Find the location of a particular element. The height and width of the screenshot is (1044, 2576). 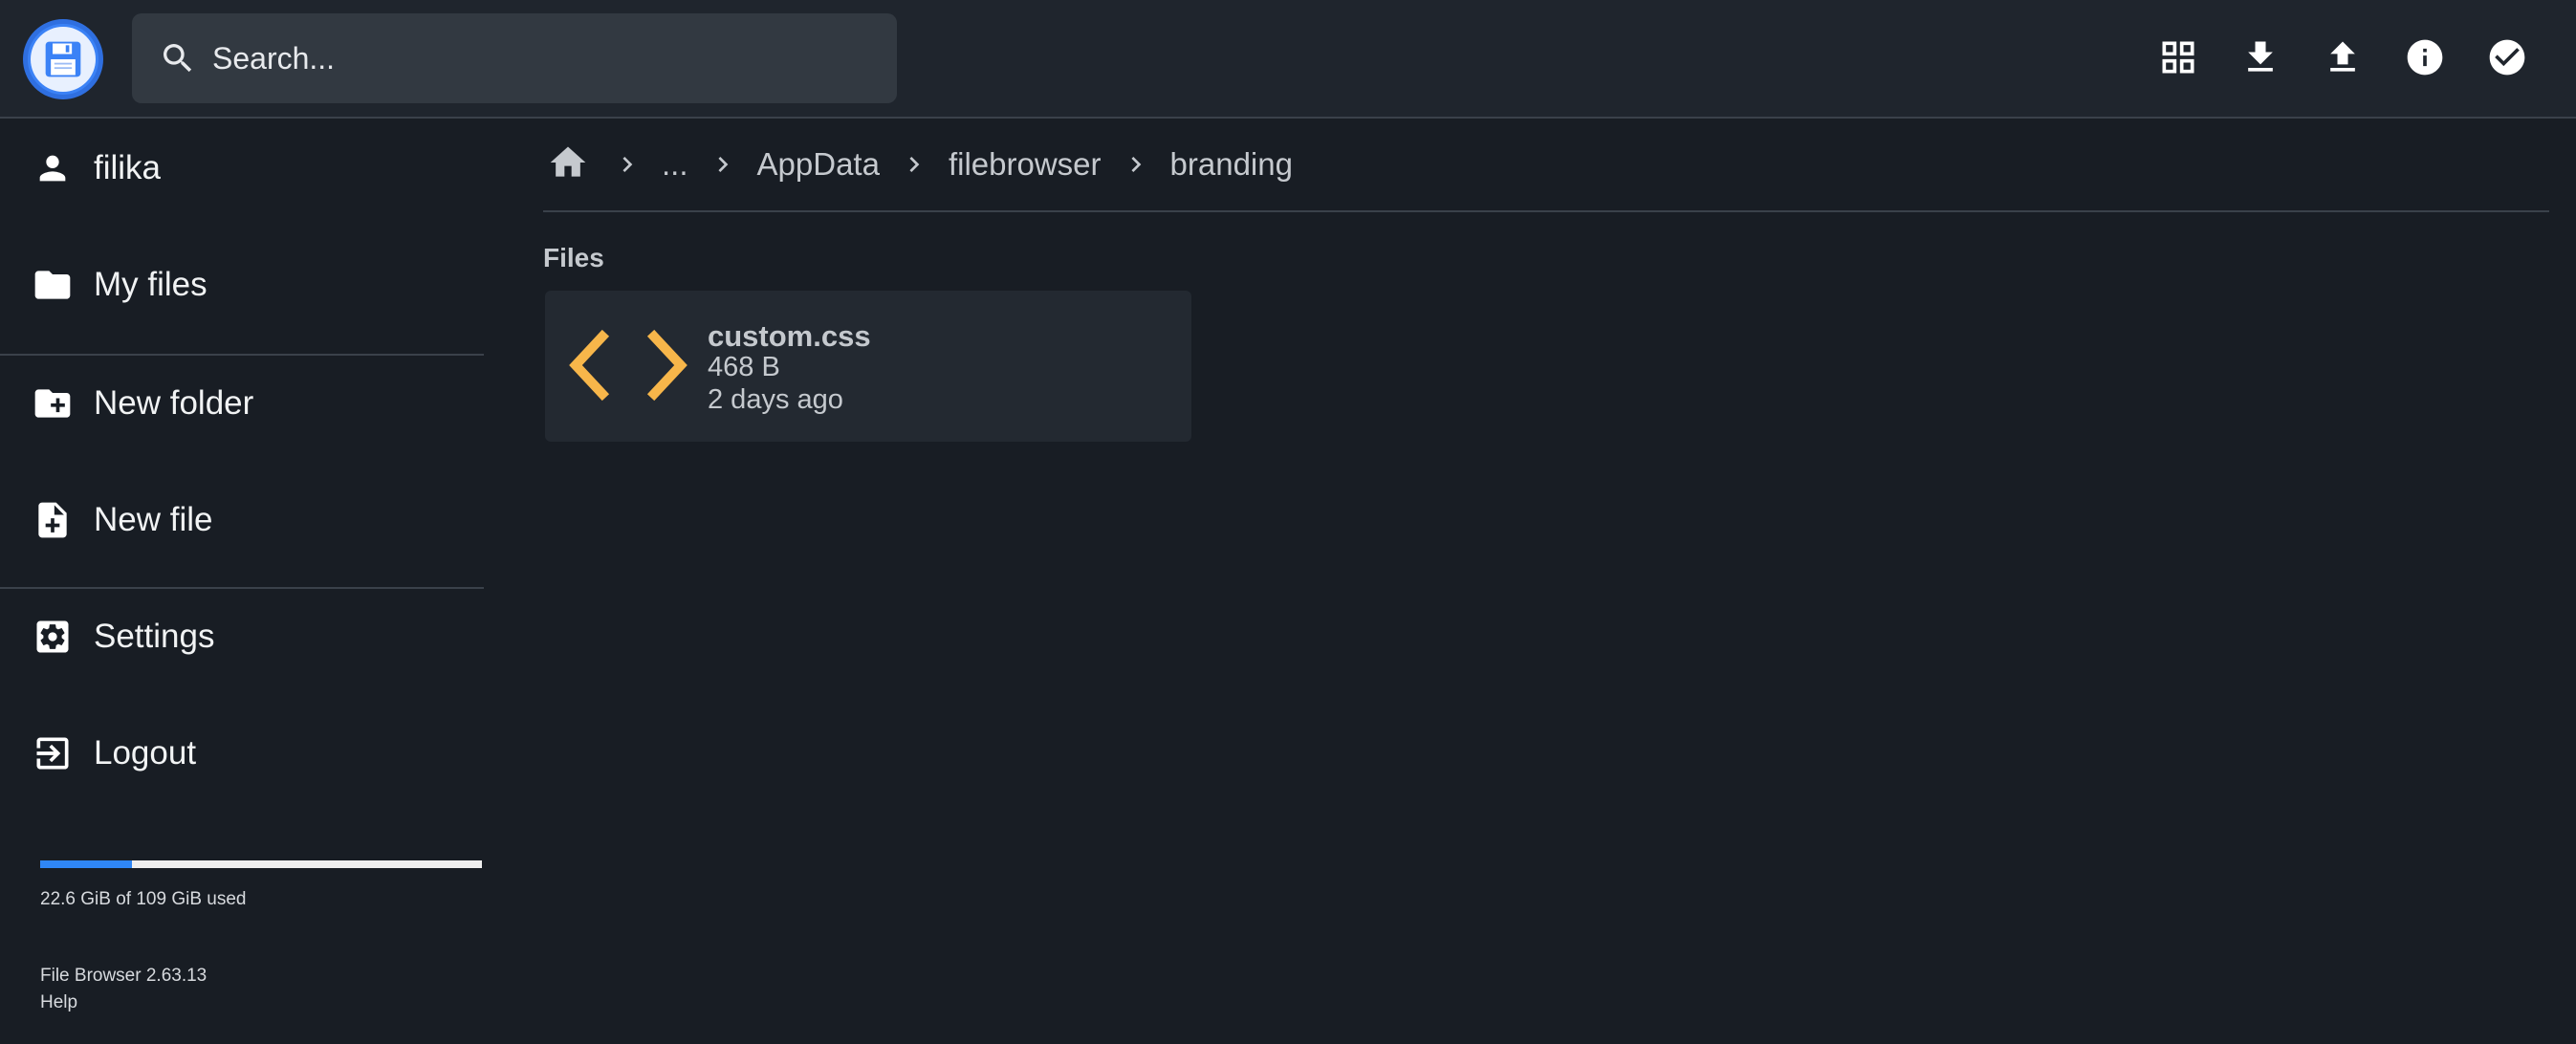

sidebar-item-label: New file is located at coordinates (153, 519).